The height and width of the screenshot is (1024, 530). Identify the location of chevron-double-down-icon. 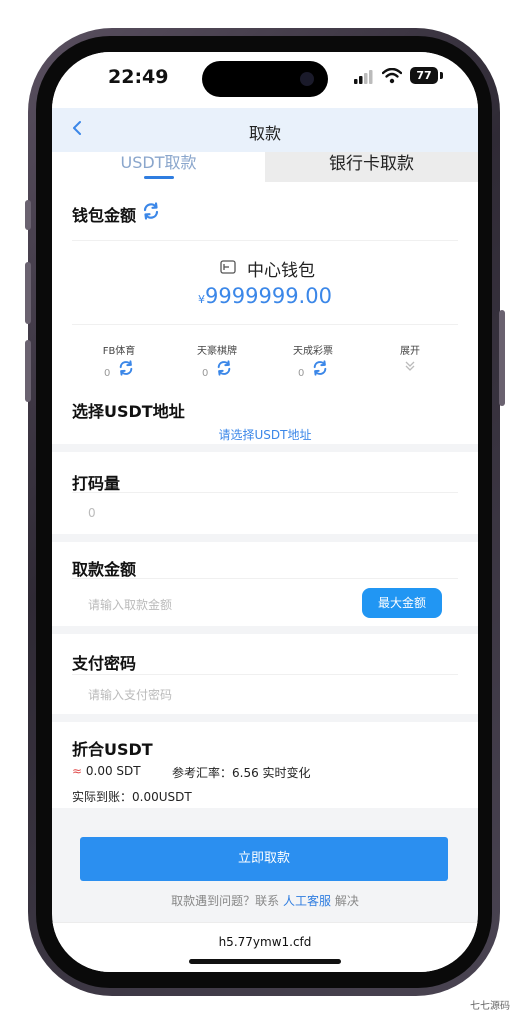
(410, 366).